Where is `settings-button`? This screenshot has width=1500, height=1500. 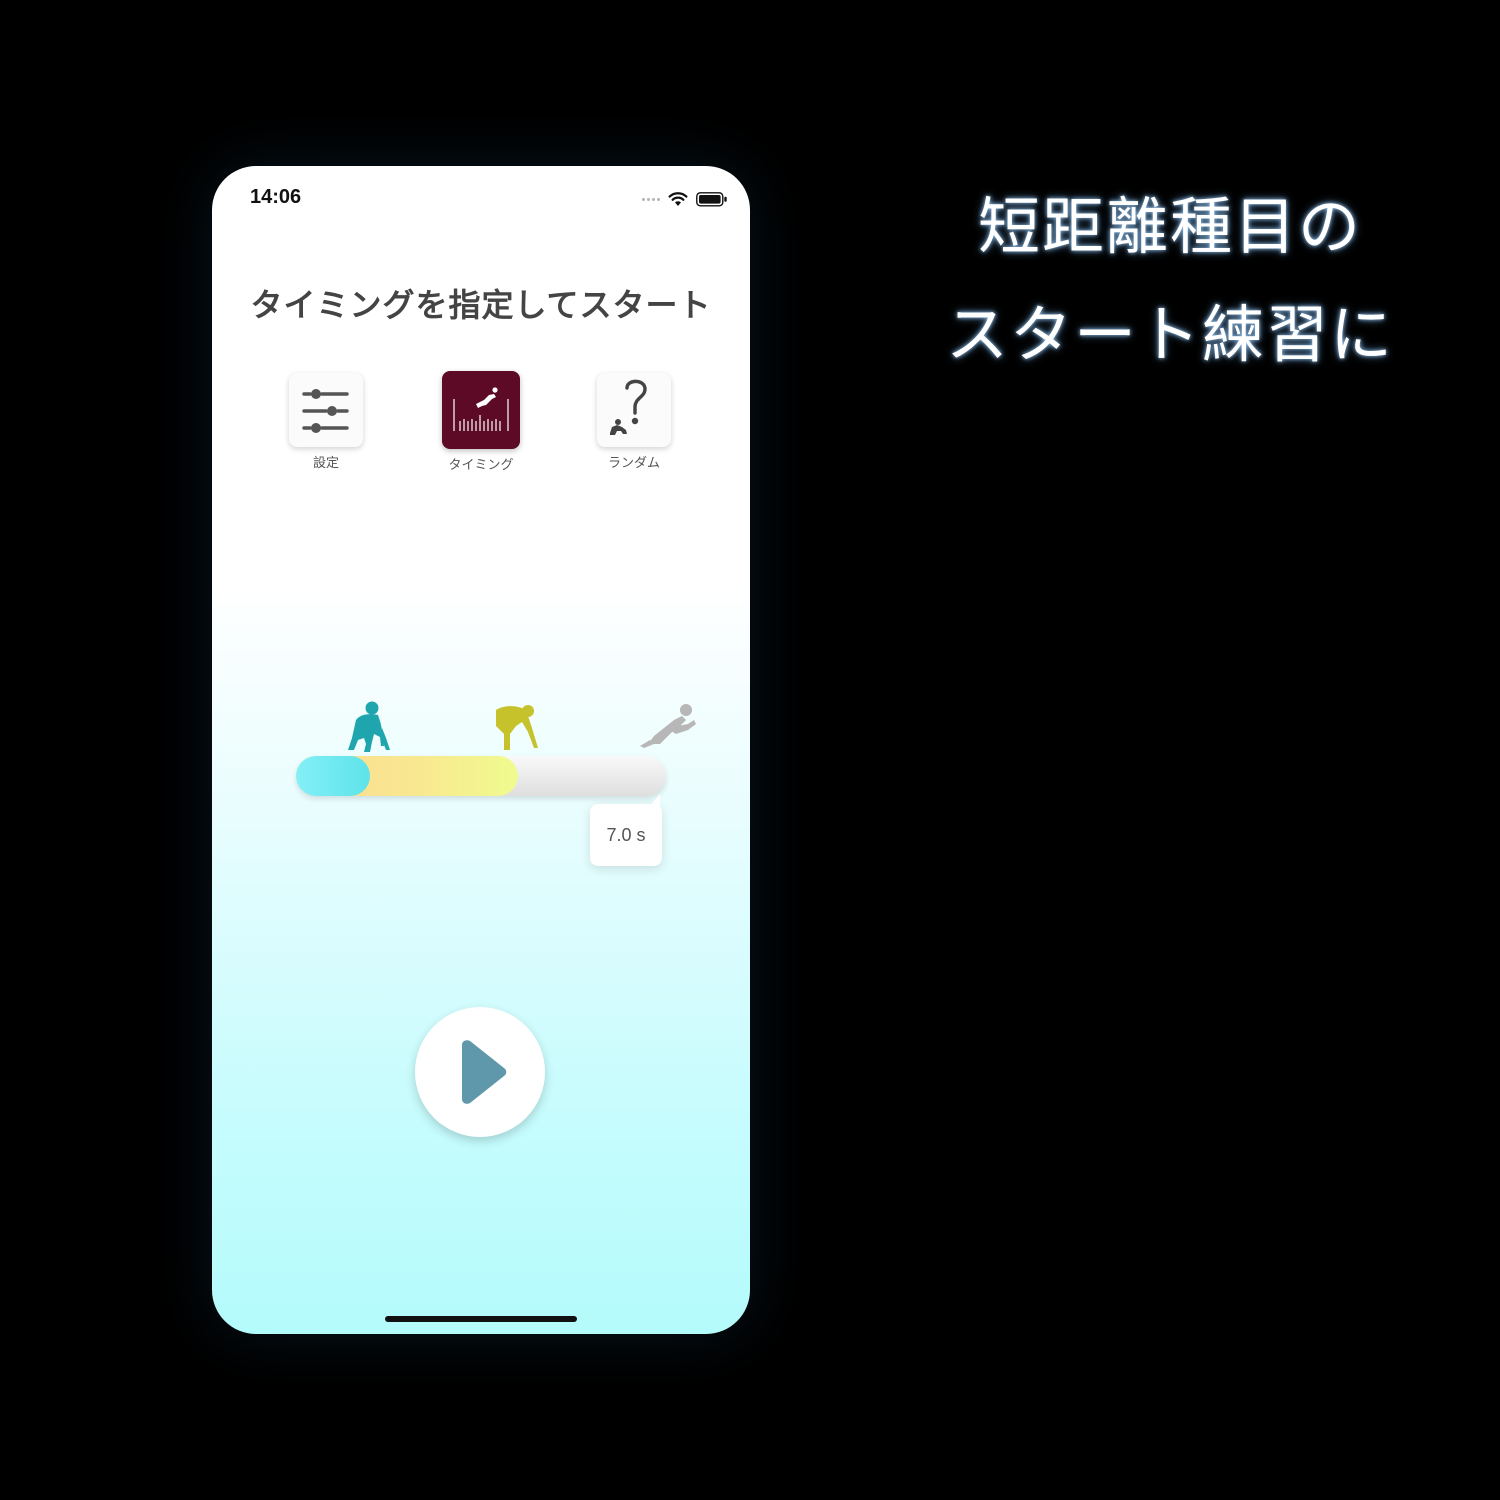
settings-button is located at coordinates (326, 410).